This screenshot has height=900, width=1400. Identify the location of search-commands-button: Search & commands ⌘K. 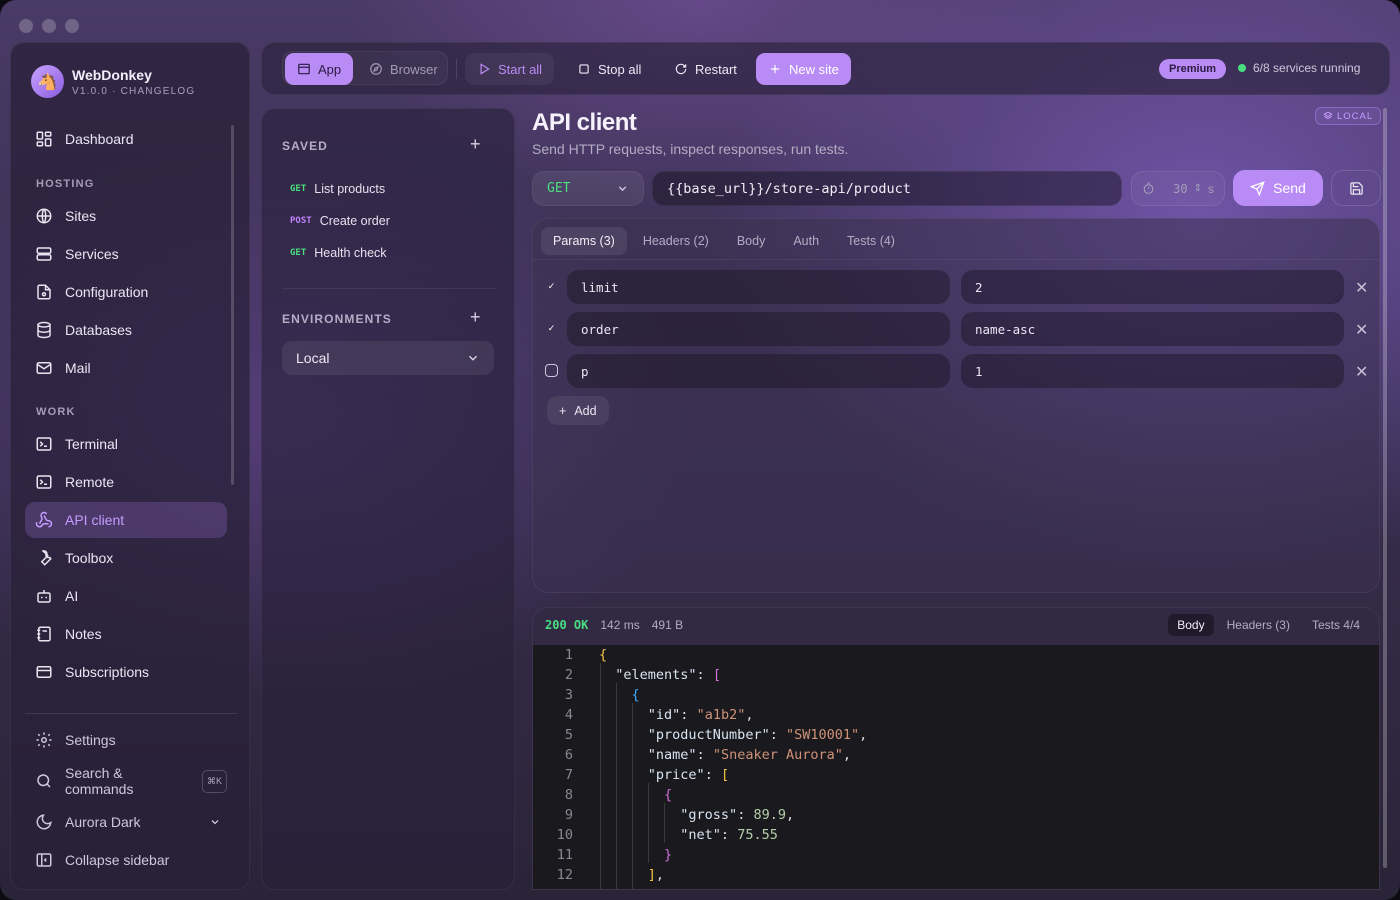
(126, 781).